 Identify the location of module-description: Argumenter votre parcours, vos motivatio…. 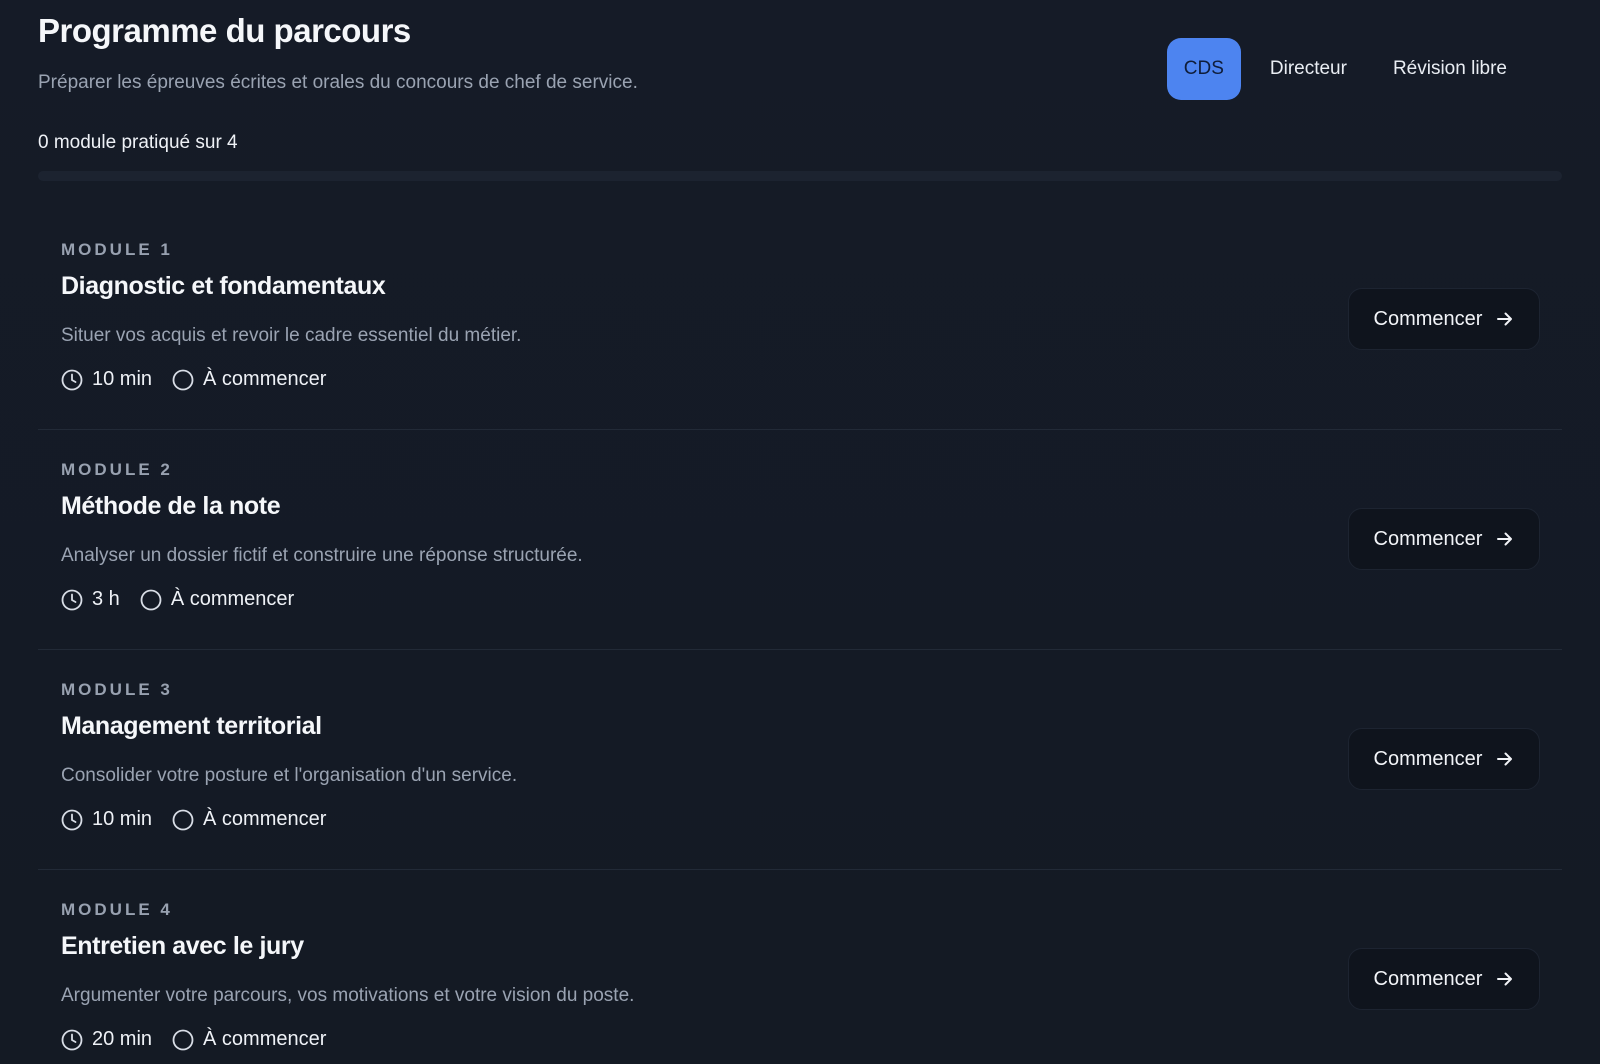
(348, 995).